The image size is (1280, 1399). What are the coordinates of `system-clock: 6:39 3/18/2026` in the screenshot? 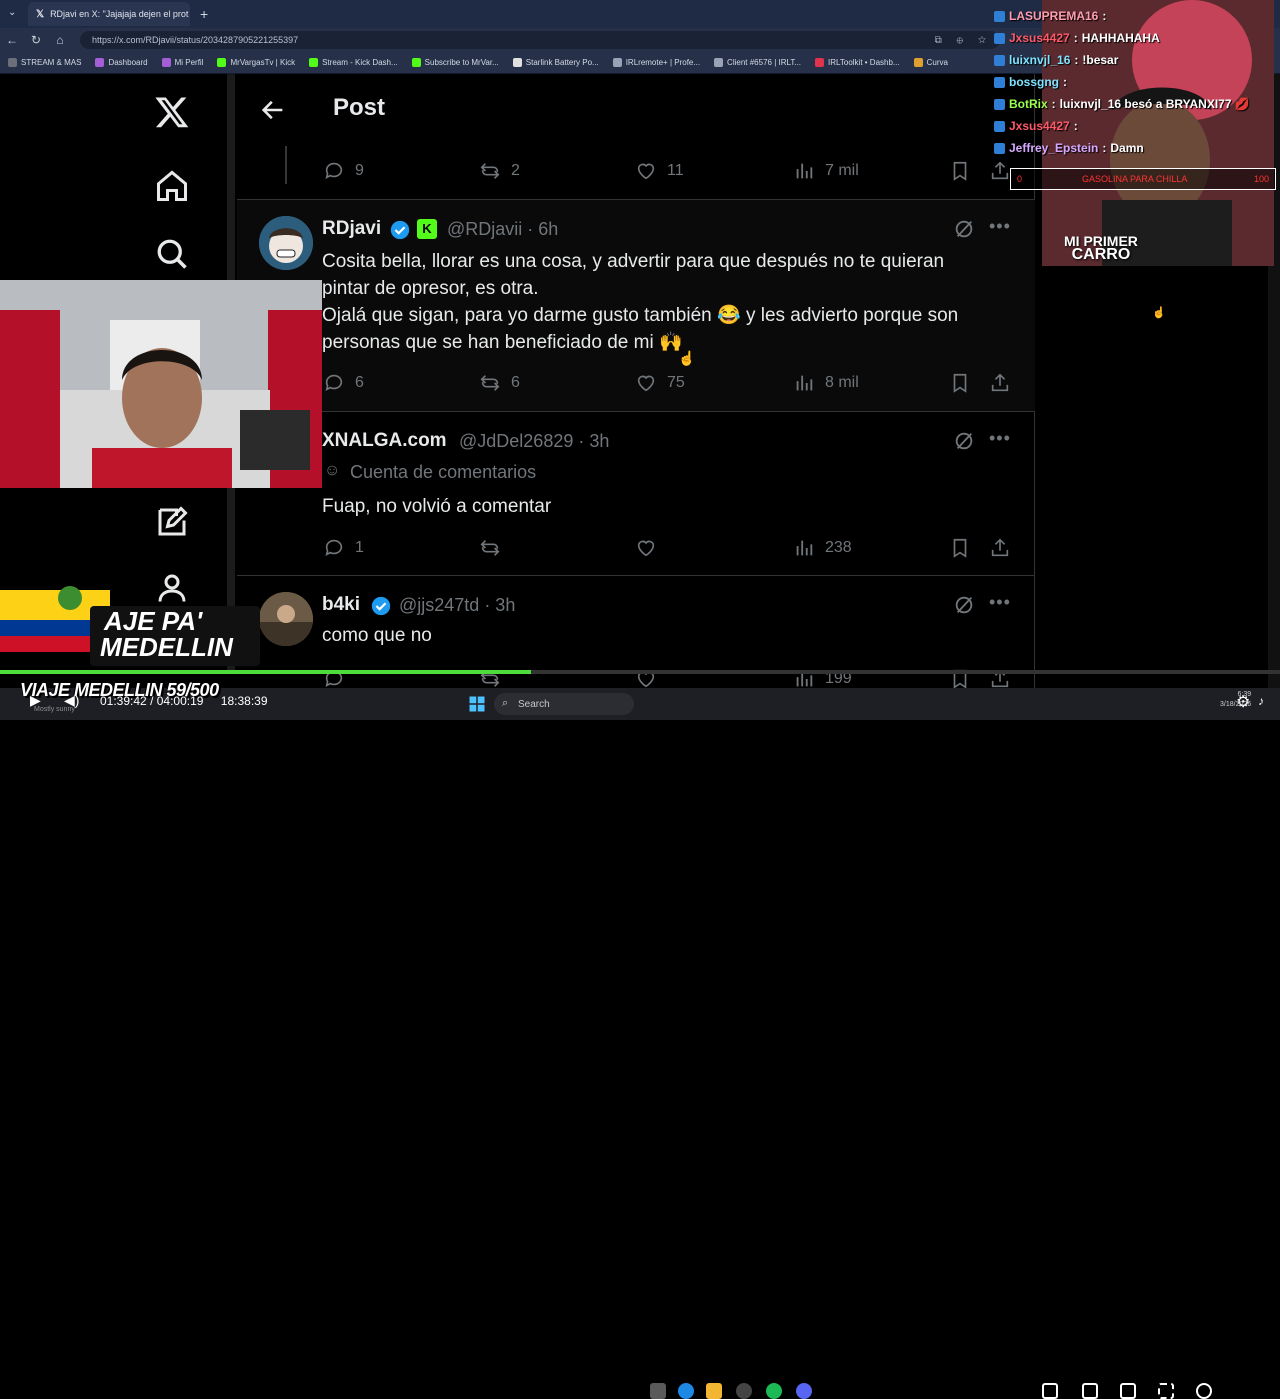 It's located at (1235, 700).